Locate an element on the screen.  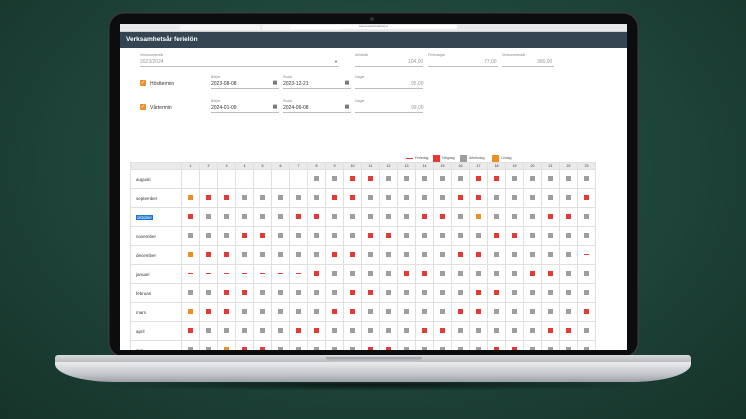
chevron-down-icon: ▼ is located at coordinates (336, 61).